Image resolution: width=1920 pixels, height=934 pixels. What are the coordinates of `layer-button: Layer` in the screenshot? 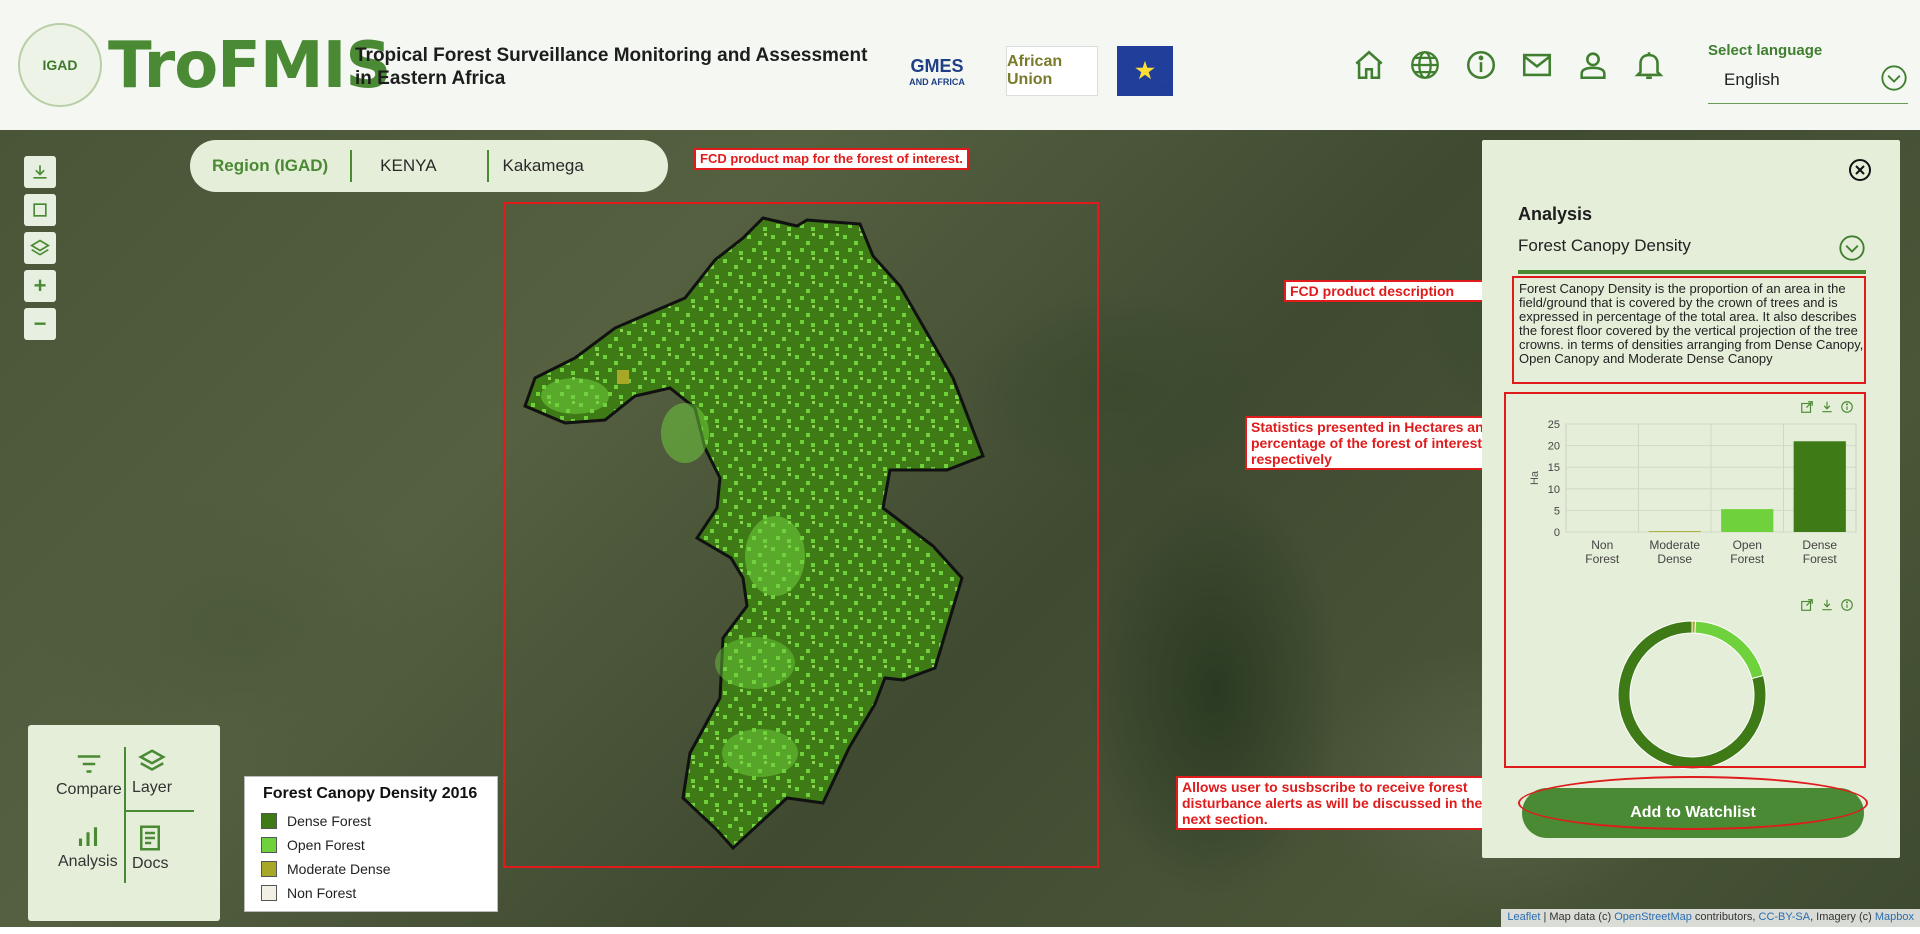 It's located at (152, 772).